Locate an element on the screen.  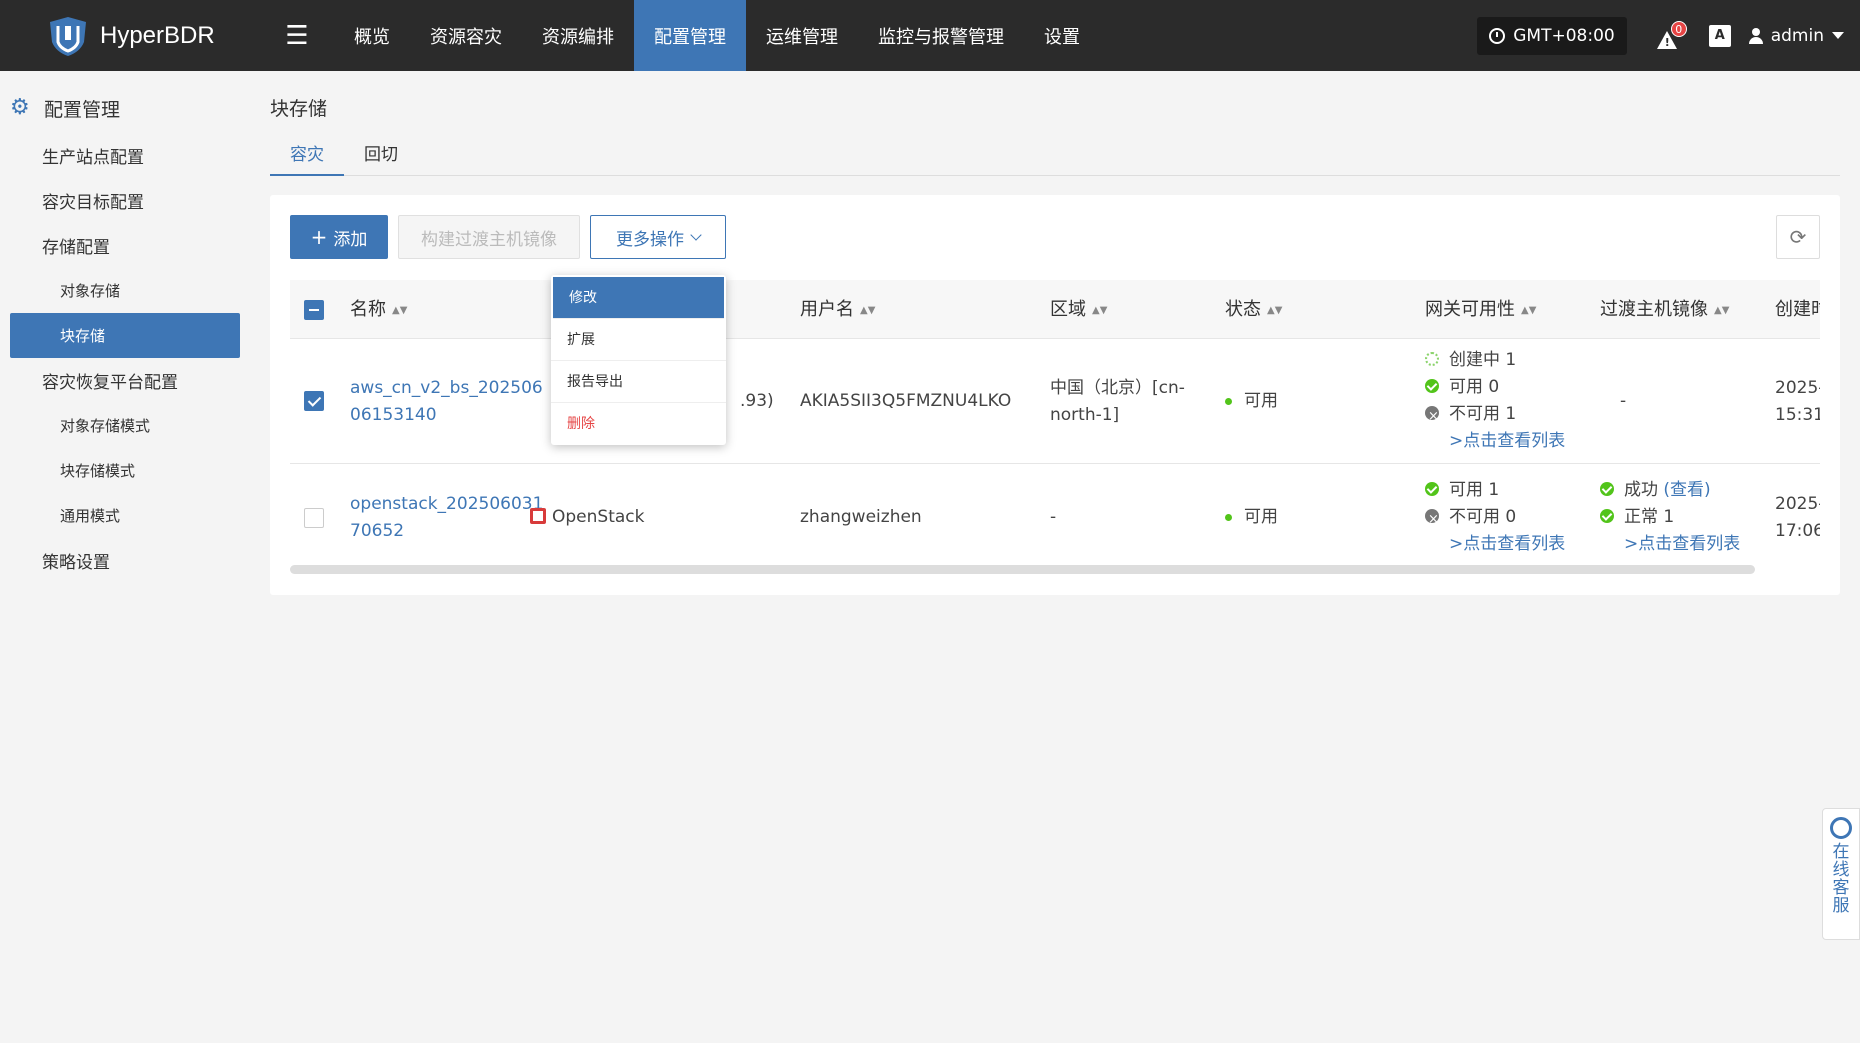
menu-item-delete: 删除 is located at coordinates (638, 424).